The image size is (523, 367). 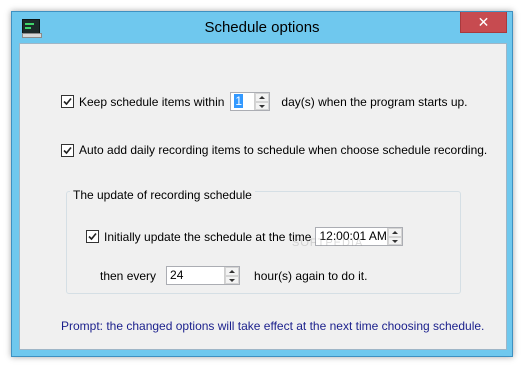 I want to click on window-title: Schedule options, so click(x=262, y=27).